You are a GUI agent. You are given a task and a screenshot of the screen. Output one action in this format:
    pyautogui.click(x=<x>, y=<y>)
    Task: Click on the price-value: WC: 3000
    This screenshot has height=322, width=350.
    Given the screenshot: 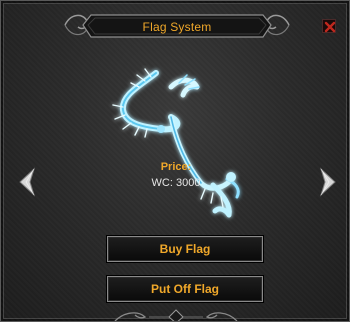 What is the action you would take?
    pyautogui.click(x=176, y=183)
    